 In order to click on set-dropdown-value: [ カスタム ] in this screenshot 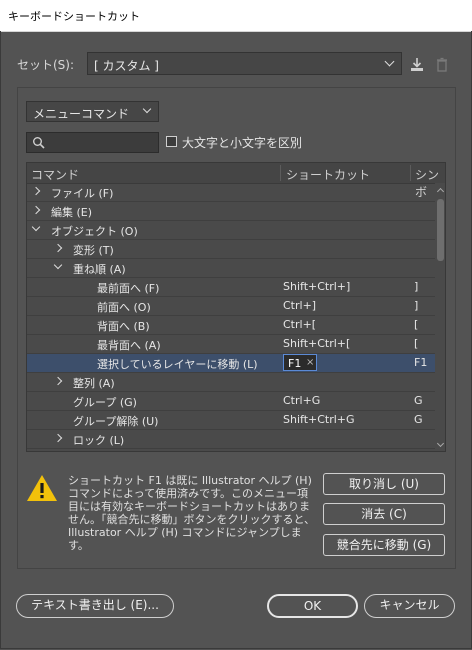, I will do `click(126, 66)`.